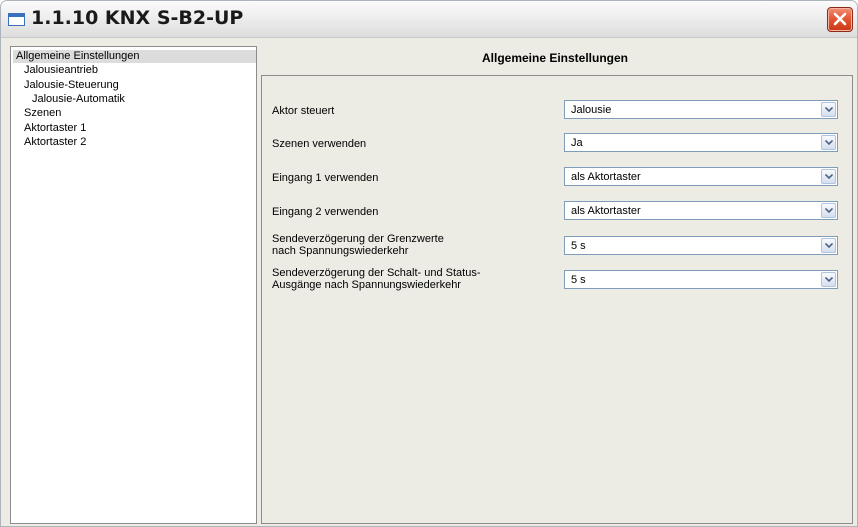 The image size is (858, 527). I want to click on tree-item-aktortaster-2: Aktortaster 2, so click(53, 142).